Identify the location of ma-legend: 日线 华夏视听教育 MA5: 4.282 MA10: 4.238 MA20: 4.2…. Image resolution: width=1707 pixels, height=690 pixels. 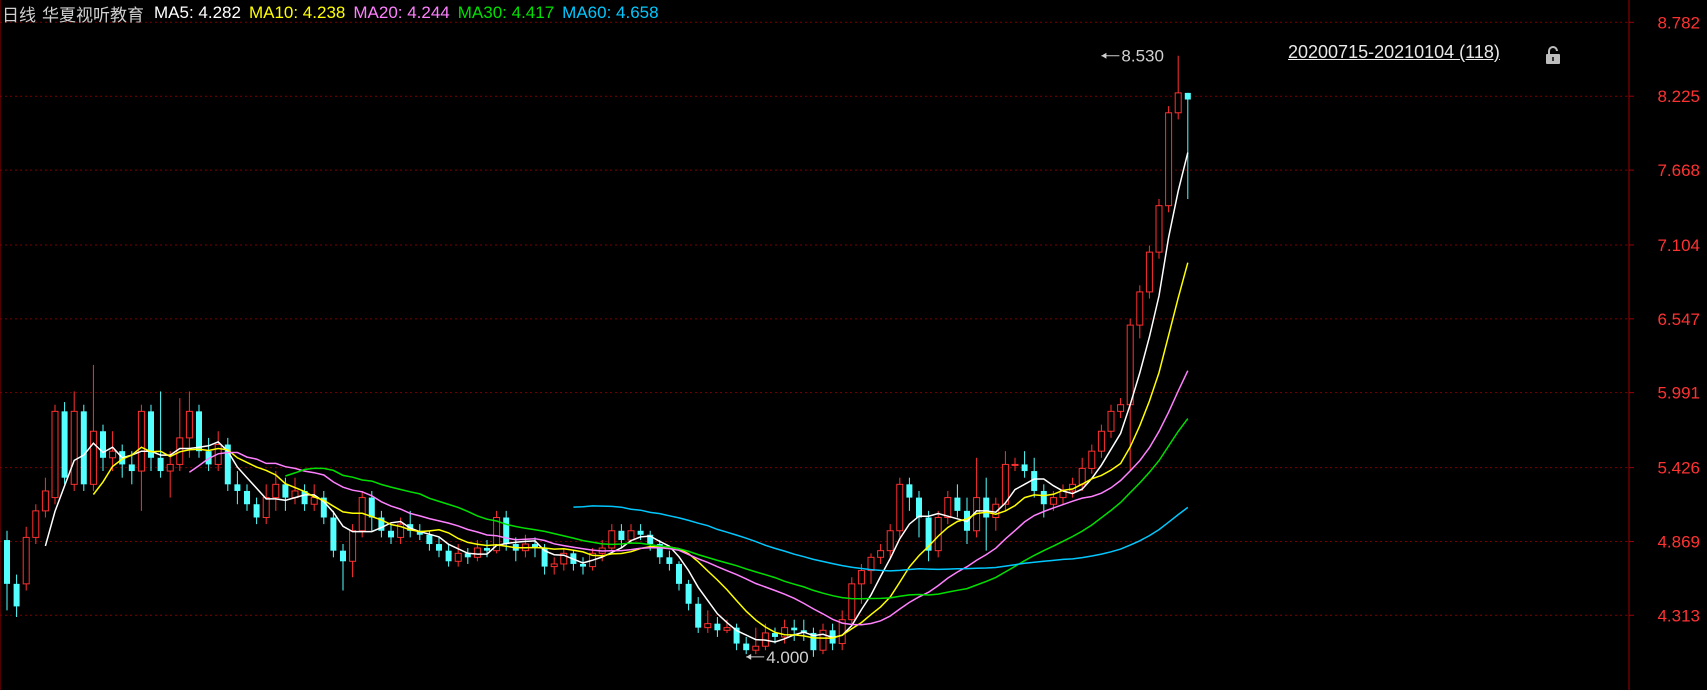
(330, 13).